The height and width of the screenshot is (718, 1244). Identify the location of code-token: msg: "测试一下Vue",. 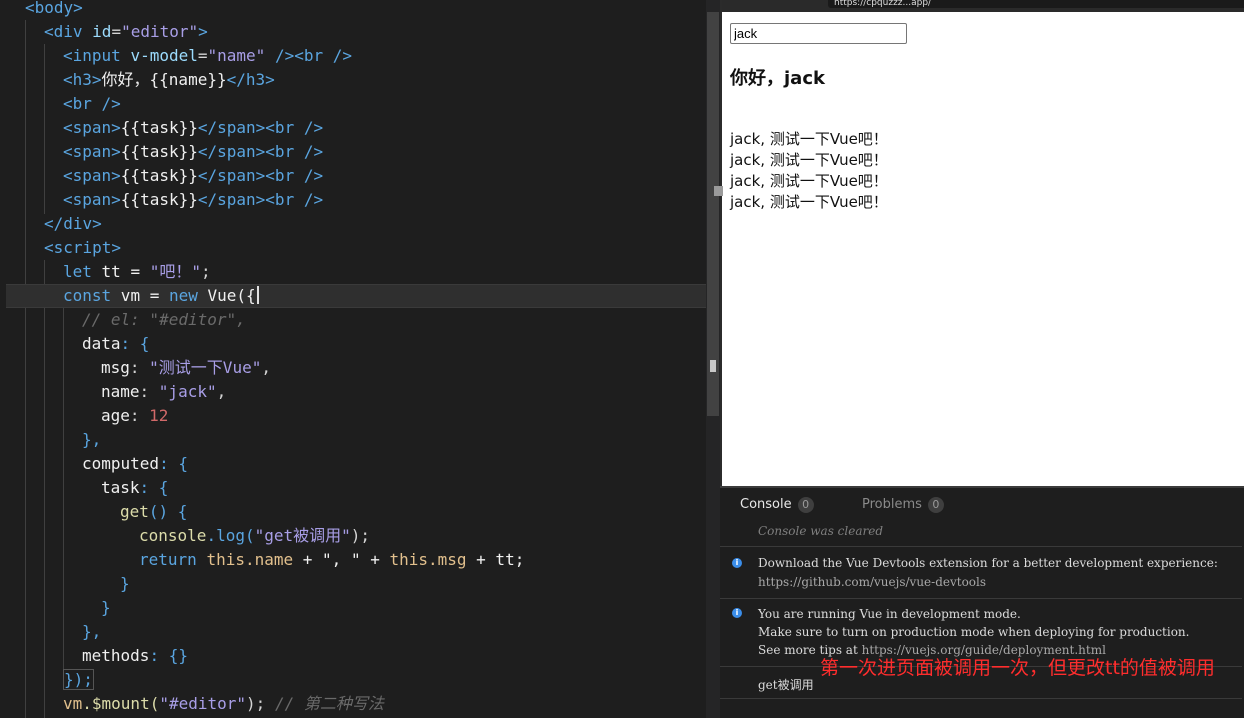
(186, 367).